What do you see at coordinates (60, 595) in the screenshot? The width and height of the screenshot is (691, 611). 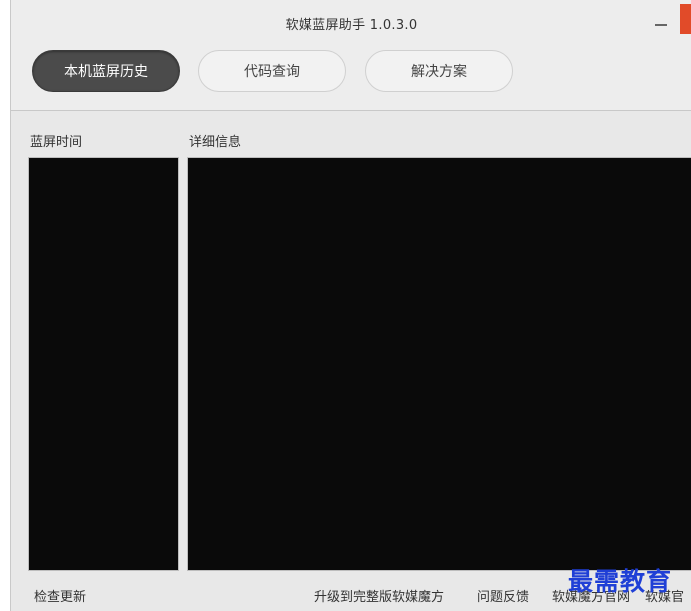 I see `check-update-link: 检查更新` at bounding box center [60, 595].